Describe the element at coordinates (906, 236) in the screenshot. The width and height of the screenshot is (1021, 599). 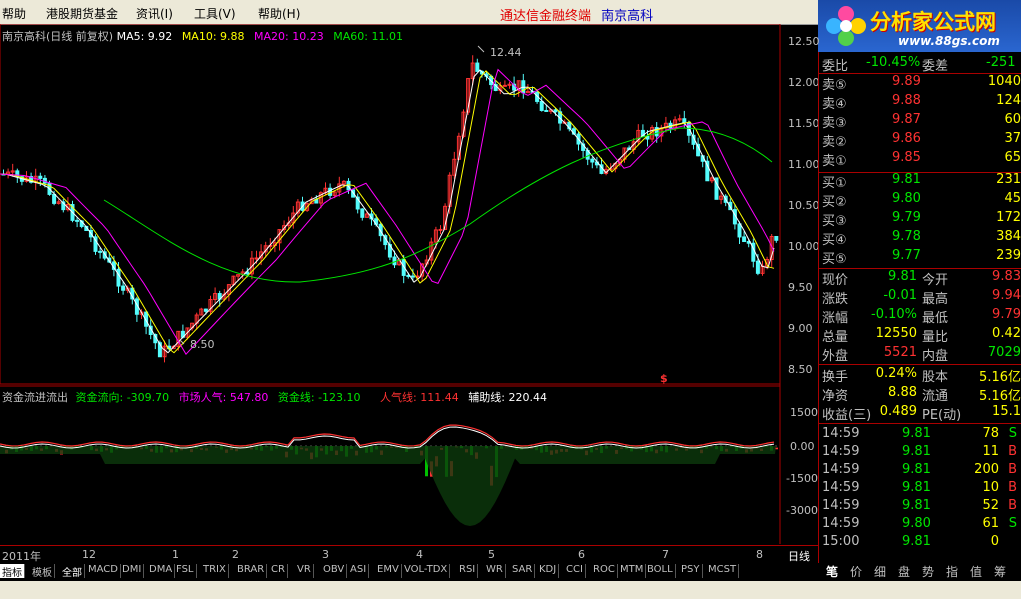
I see `buy-level-price: 9.78` at that location.